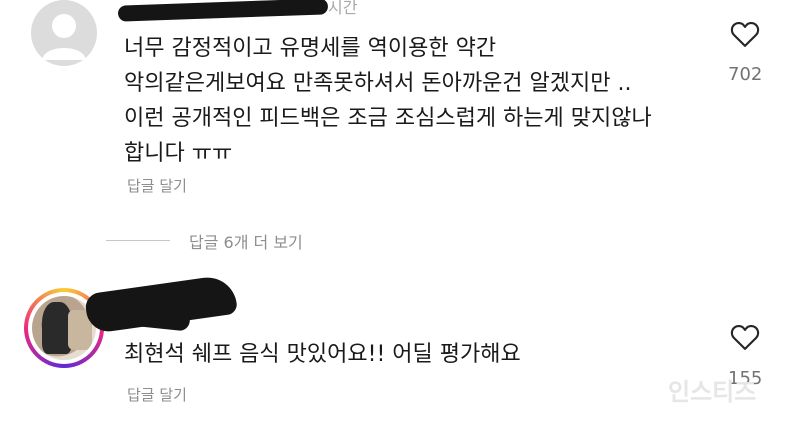  I want to click on comment-line: 이런 공개적인 피드백은 조금 조심스럽게 하는게 맞지않나, so click(388, 118).